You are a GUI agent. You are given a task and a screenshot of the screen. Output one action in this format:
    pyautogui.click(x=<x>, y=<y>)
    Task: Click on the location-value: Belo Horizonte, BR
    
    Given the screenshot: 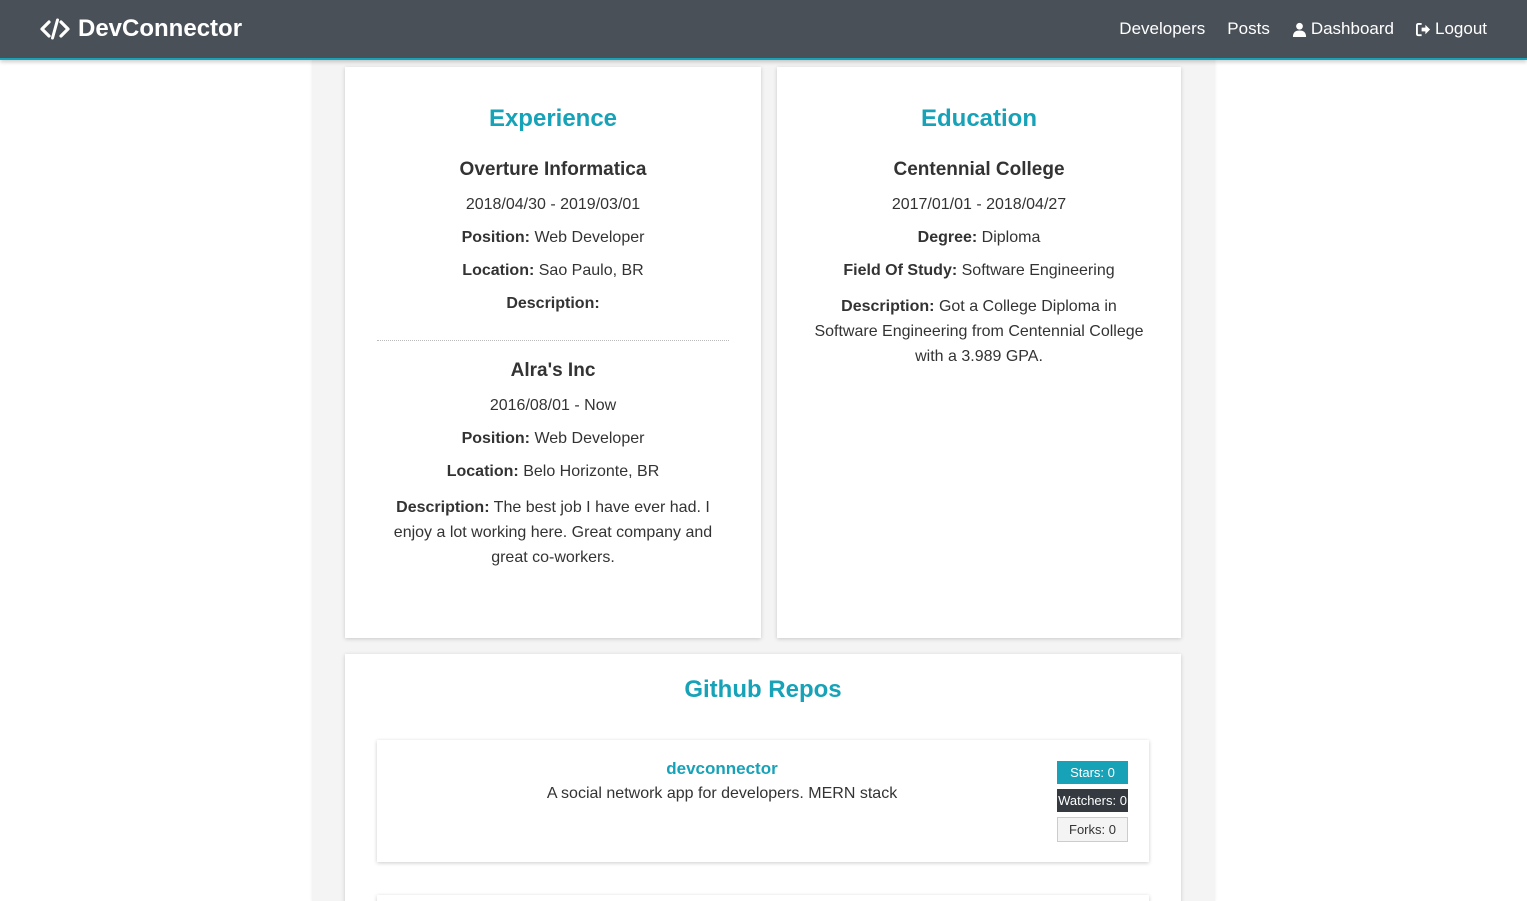 What is the action you would take?
    pyautogui.click(x=591, y=471)
    